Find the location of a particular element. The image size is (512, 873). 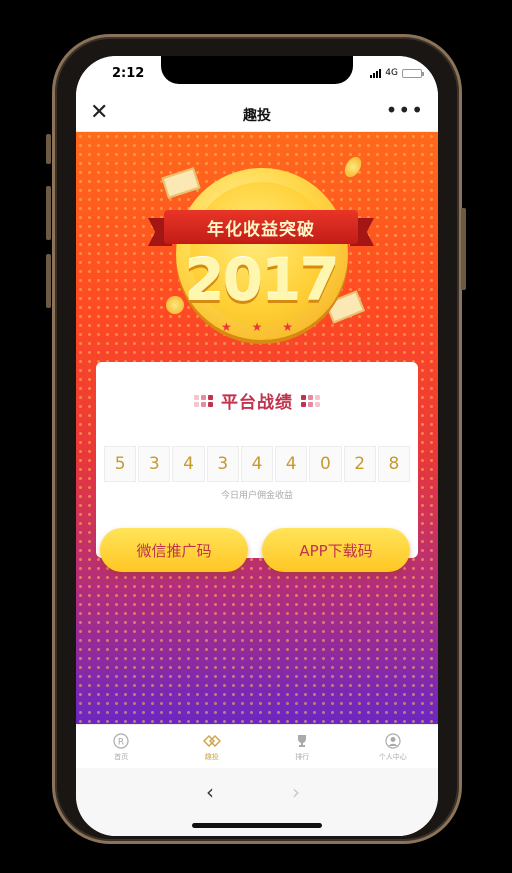

tab-ranking: 排行 is located at coordinates (302, 746).